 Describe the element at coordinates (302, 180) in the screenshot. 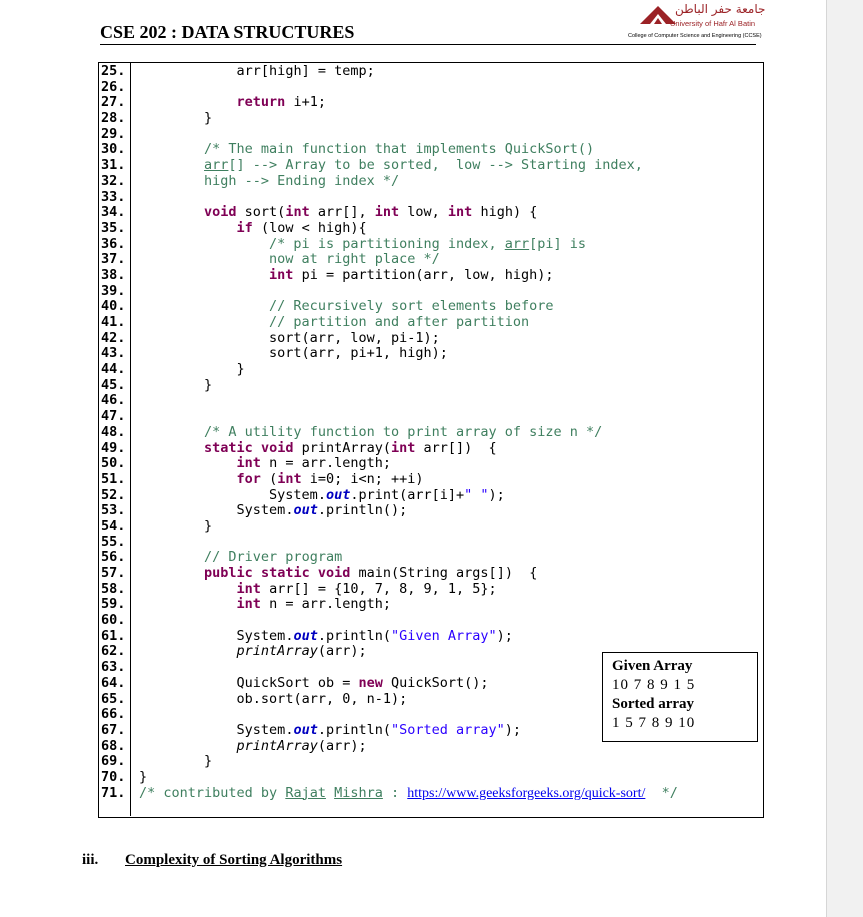

I see `code-token: high --> Ending index */` at that location.